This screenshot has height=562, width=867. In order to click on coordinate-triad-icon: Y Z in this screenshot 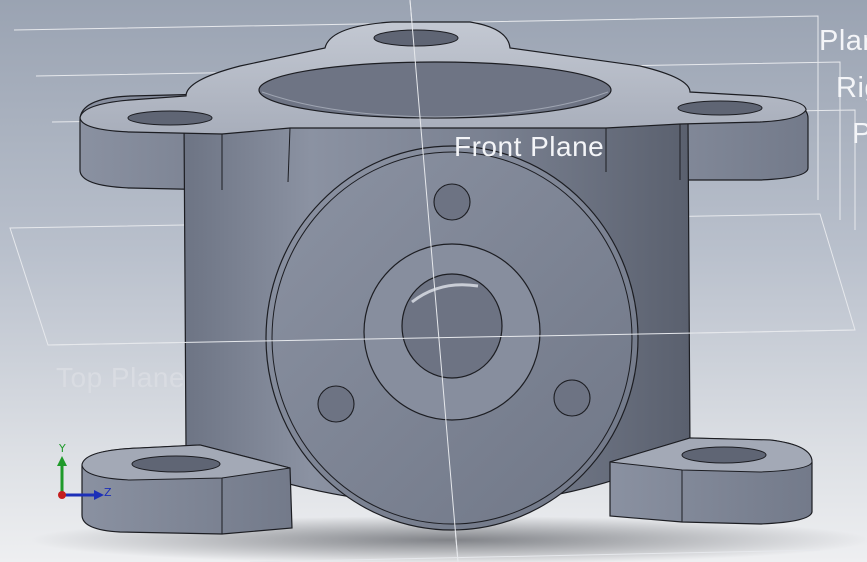, I will do `click(83, 475)`.